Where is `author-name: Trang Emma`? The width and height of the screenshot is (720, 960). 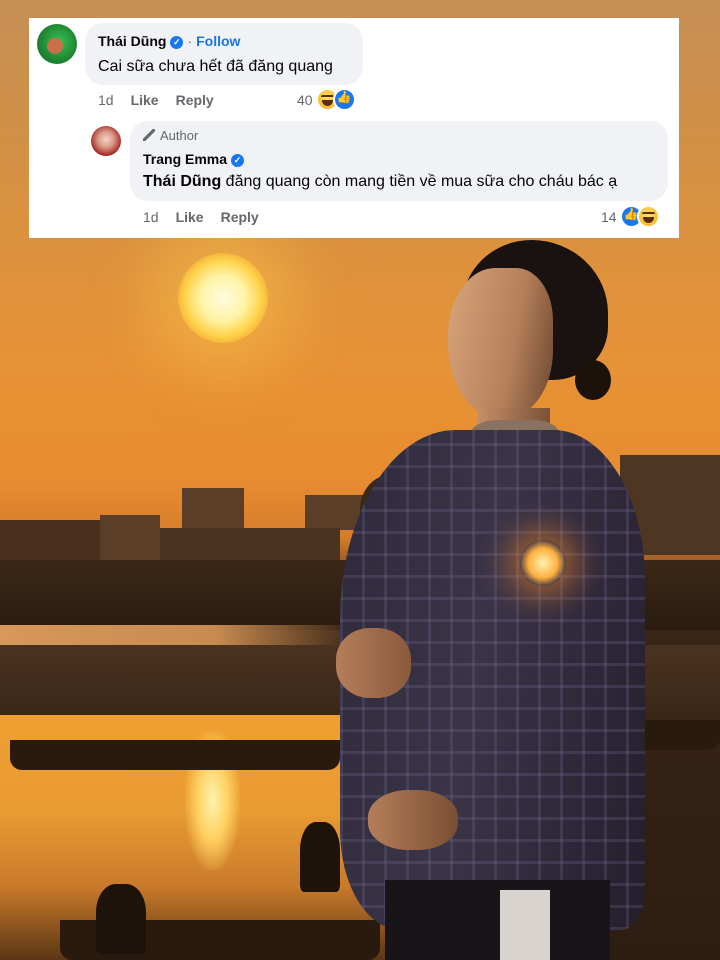 author-name: Trang Emma is located at coordinates (185, 159).